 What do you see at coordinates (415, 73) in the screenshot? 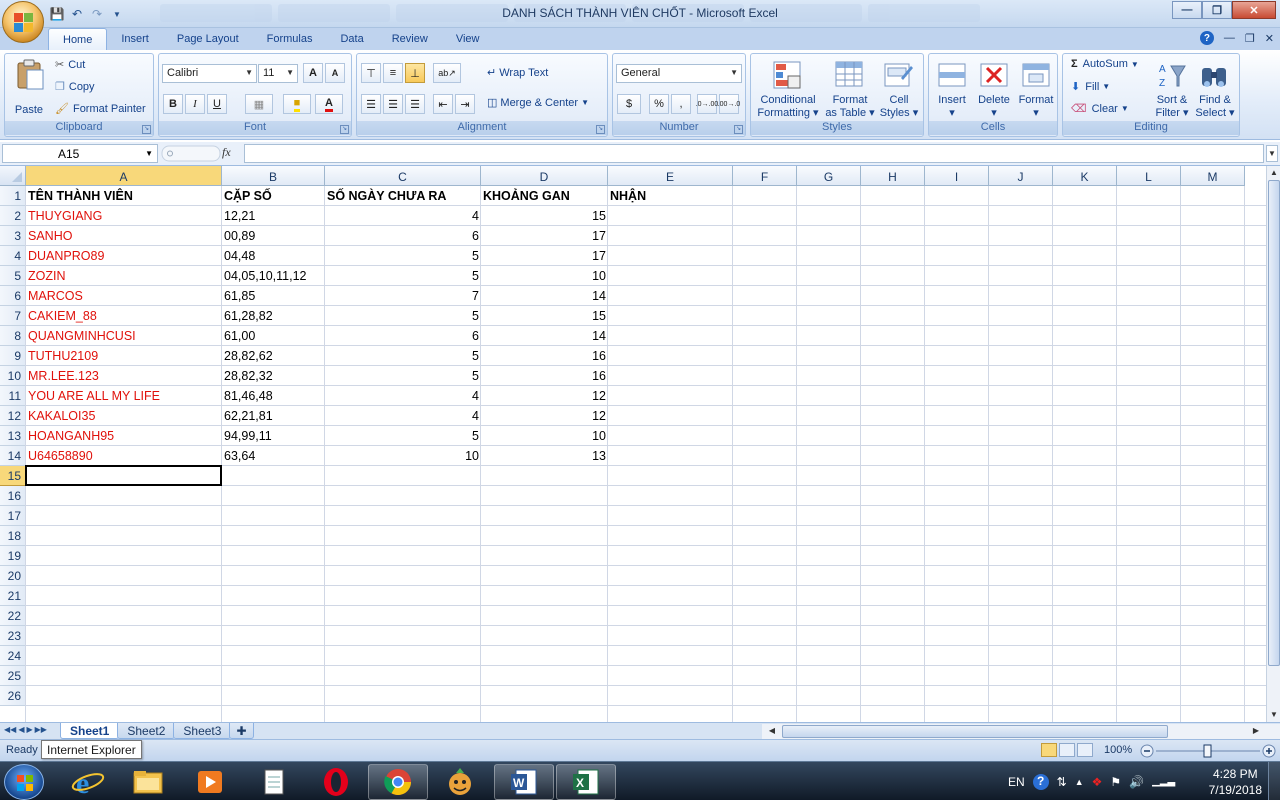
I see `bottom-align-button: ⊥` at bounding box center [415, 73].